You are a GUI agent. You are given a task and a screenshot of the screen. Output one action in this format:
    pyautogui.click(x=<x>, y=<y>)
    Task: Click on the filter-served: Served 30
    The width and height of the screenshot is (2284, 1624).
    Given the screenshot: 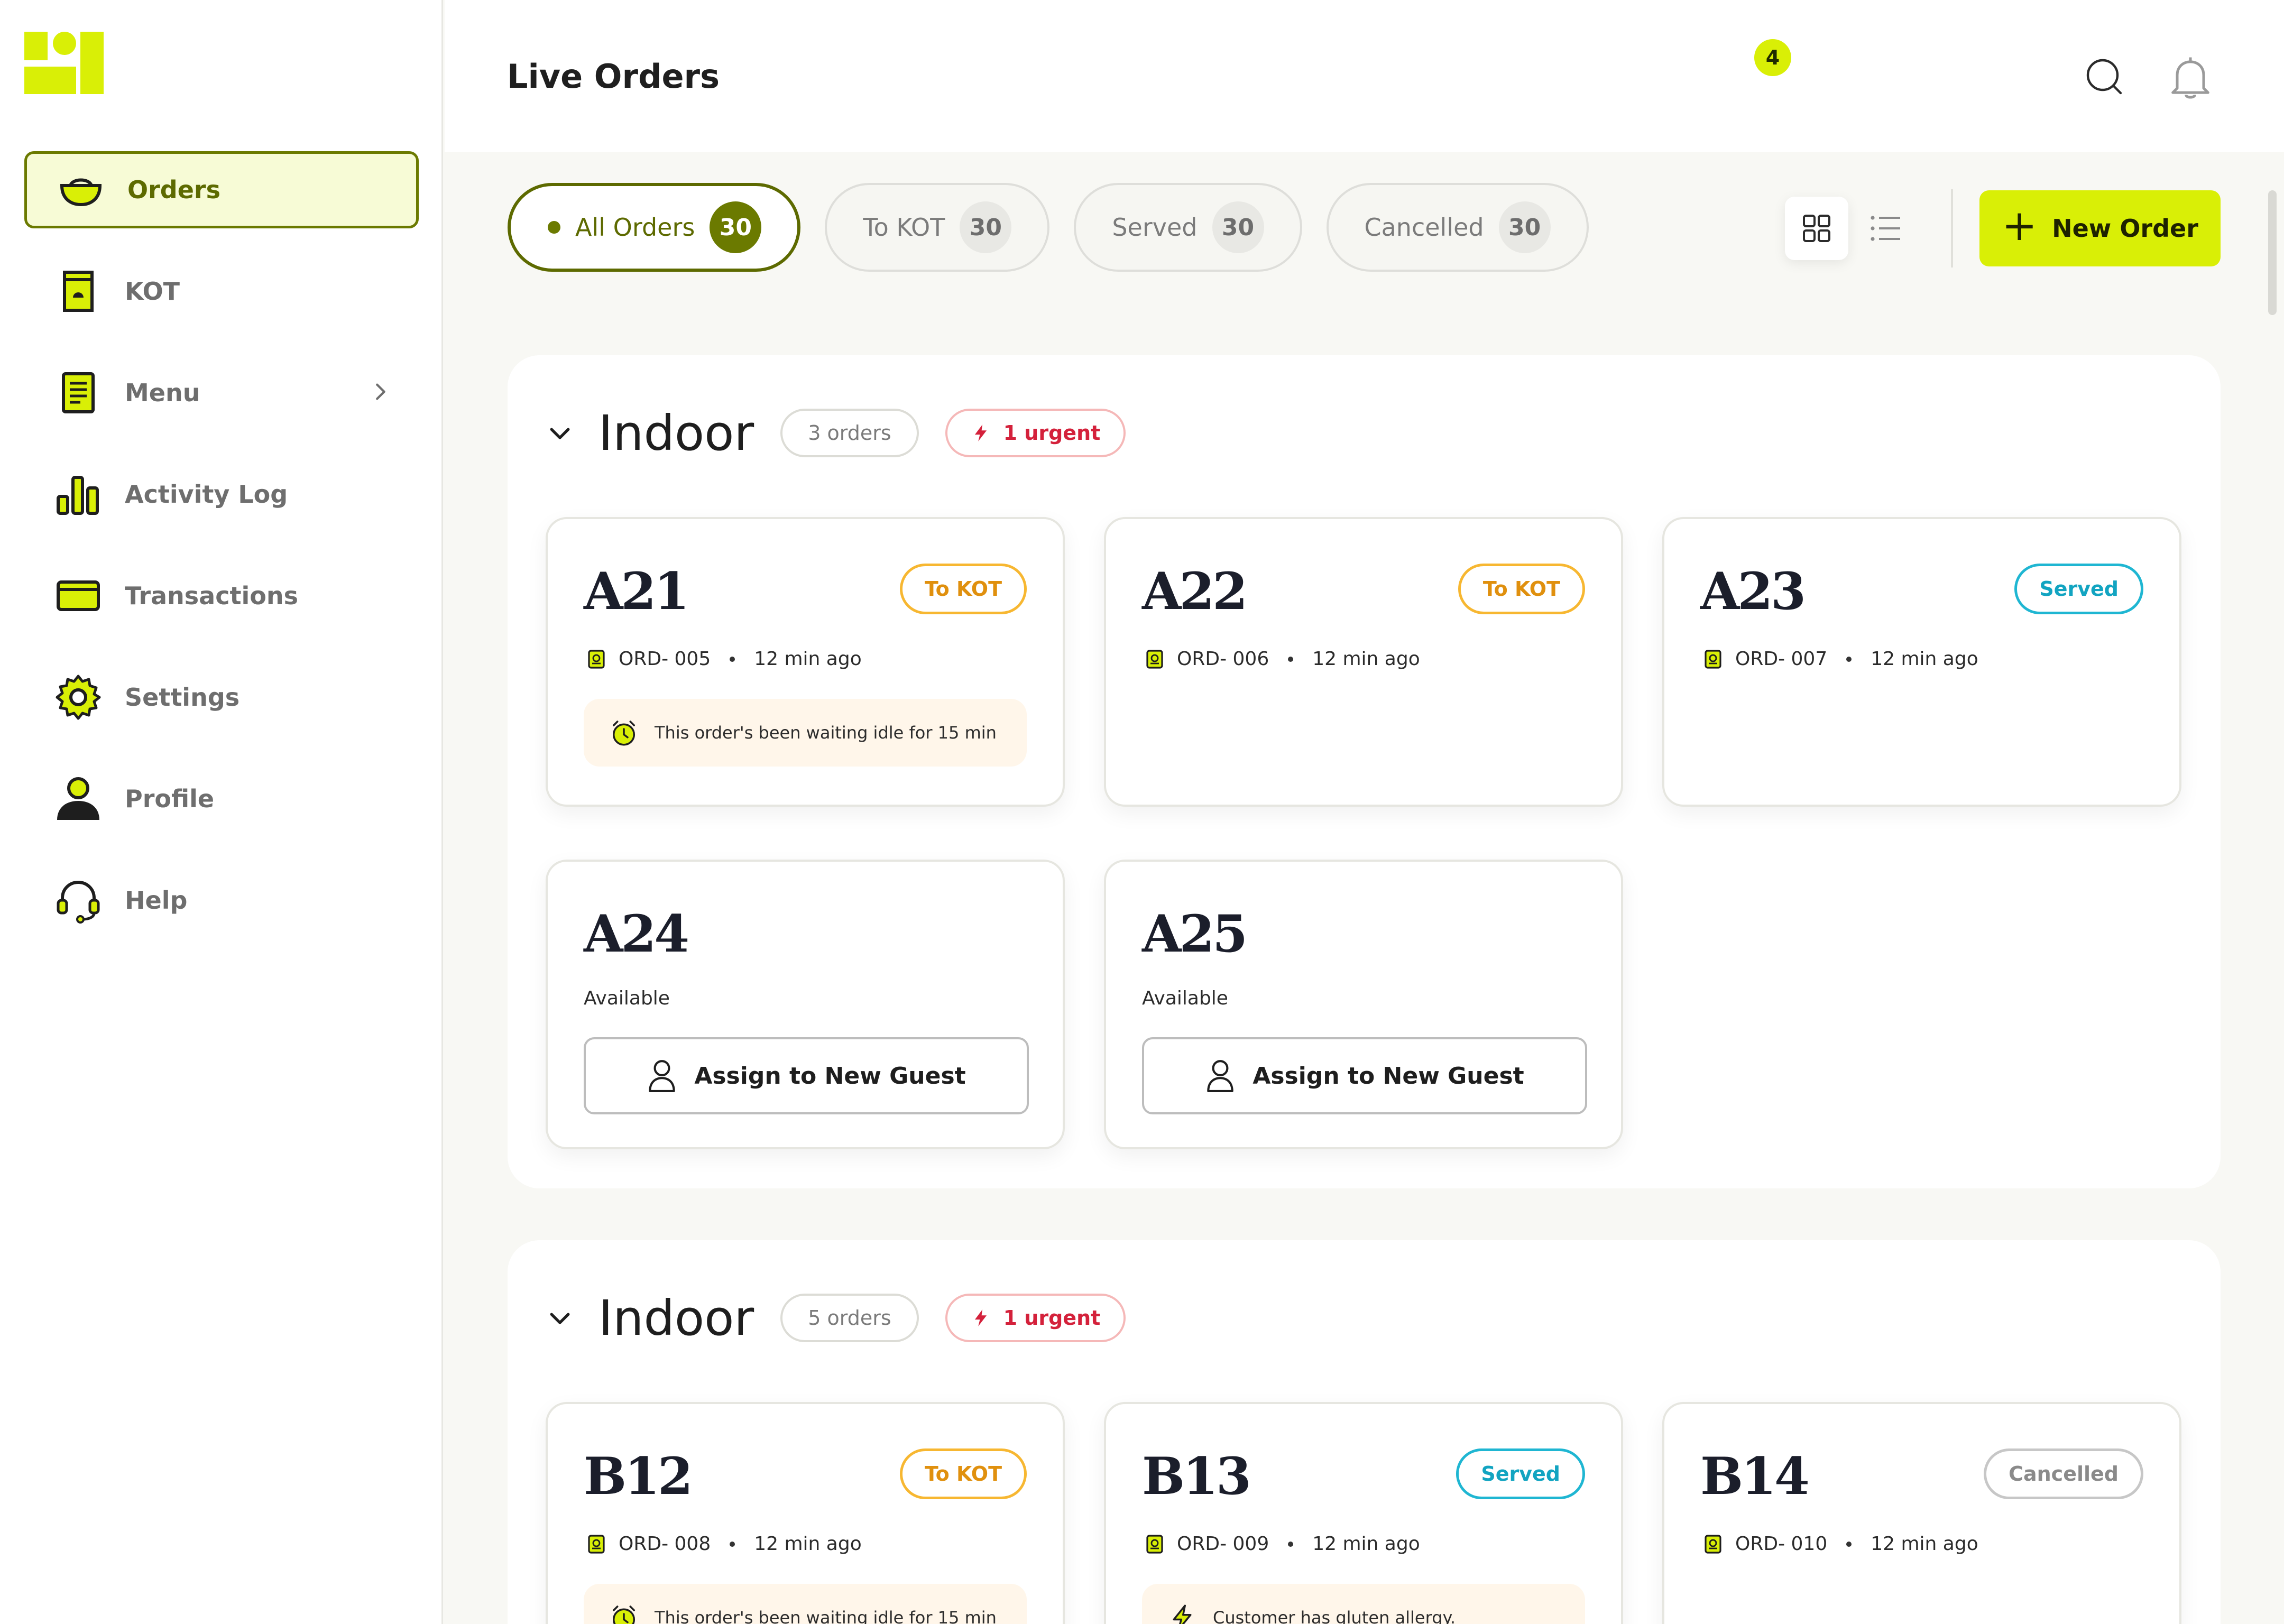 What is the action you would take?
    pyautogui.click(x=1188, y=227)
    